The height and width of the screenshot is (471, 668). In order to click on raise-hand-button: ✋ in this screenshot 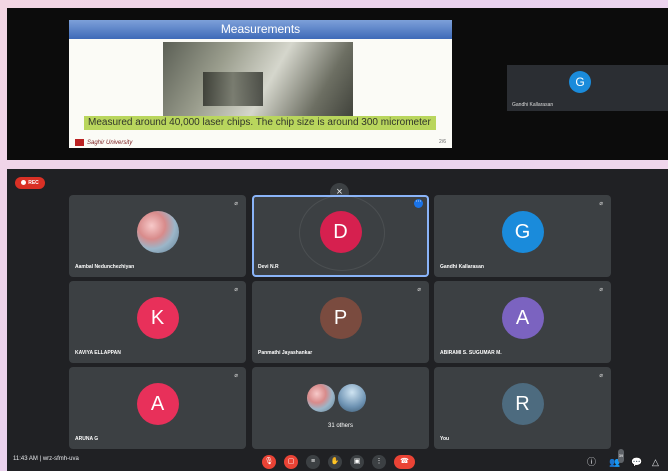, I will do `click(335, 462)`.